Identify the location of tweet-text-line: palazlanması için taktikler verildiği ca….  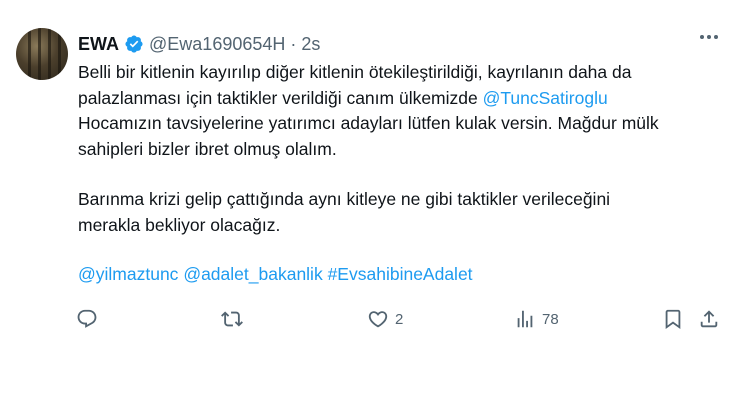
(398, 99).